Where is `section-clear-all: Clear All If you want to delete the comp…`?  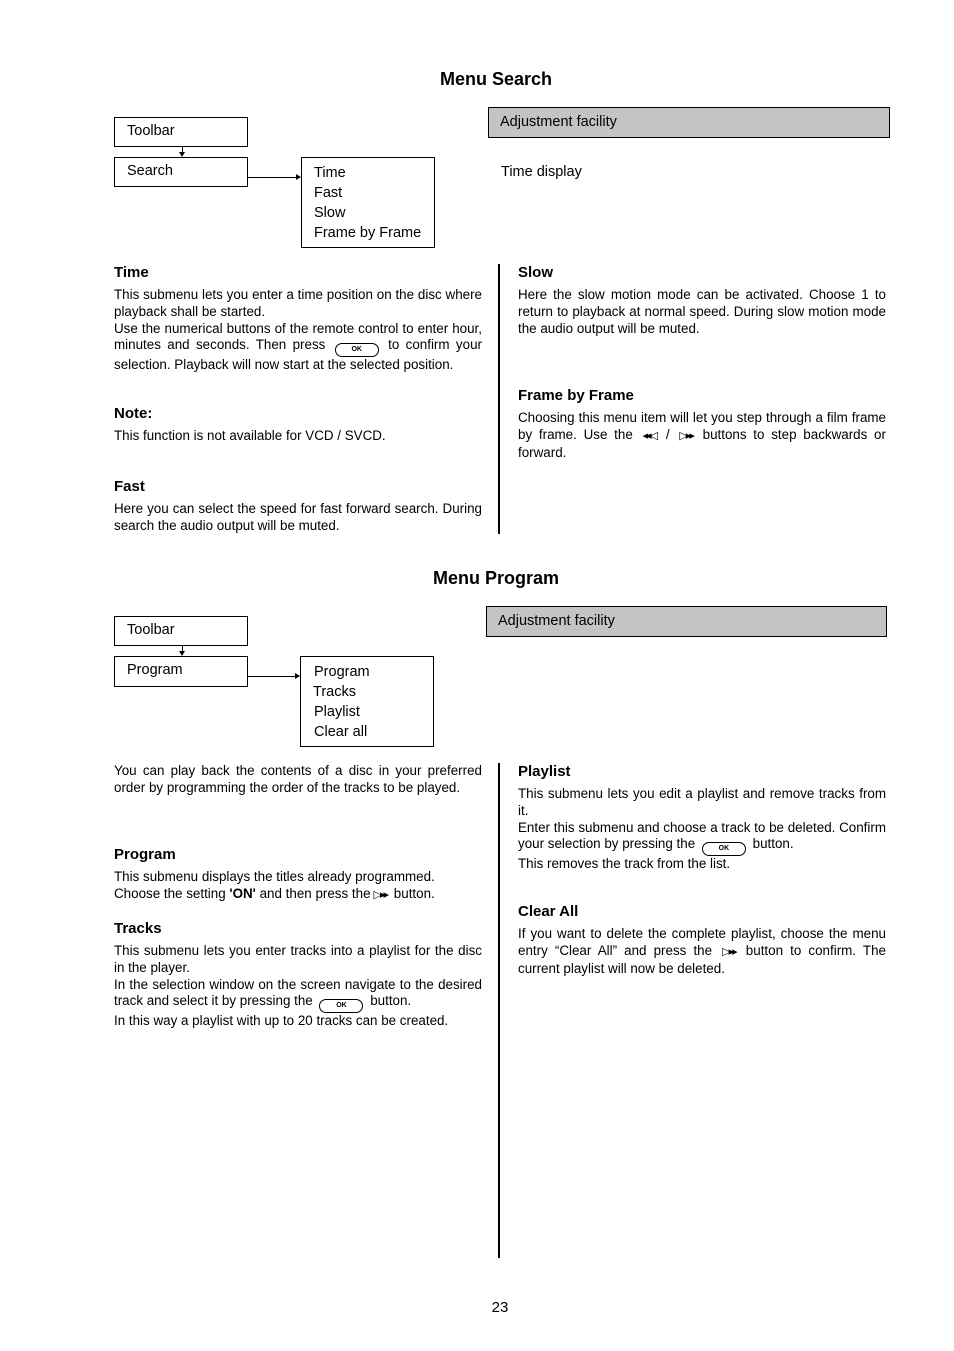 section-clear-all: Clear All If you want to delete the comp… is located at coordinates (702, 940).